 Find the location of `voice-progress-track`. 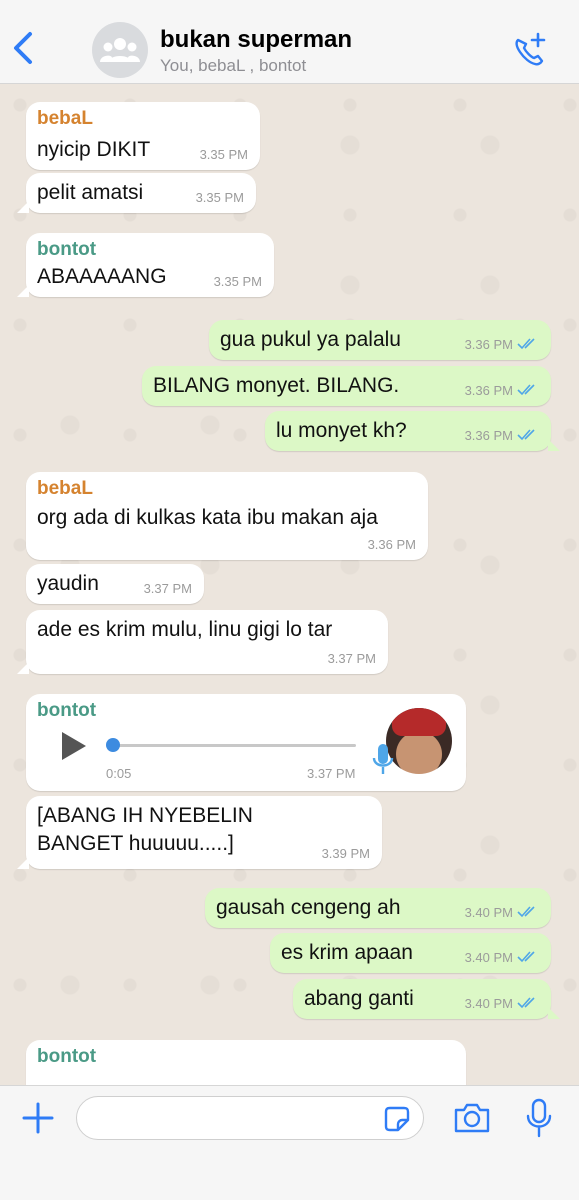

voice-progress-track is located at coordinates (234, 745).